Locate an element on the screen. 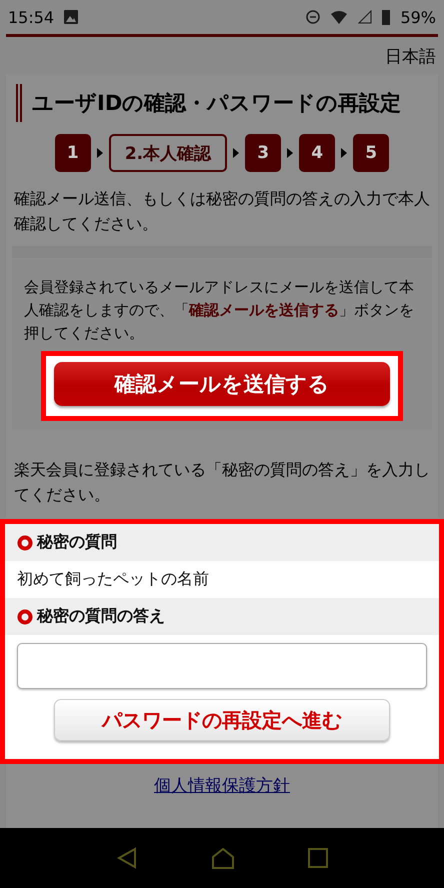 This screenshot has width=444, height=888. battery-level: 59% is located at coordinates (418, 17).